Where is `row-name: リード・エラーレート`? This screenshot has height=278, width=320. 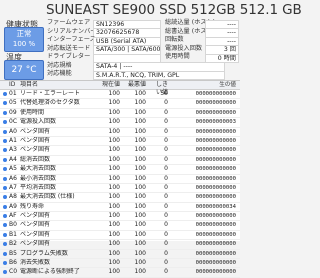
row-name: リード・エラーレート is located at coordinates (50, 93).